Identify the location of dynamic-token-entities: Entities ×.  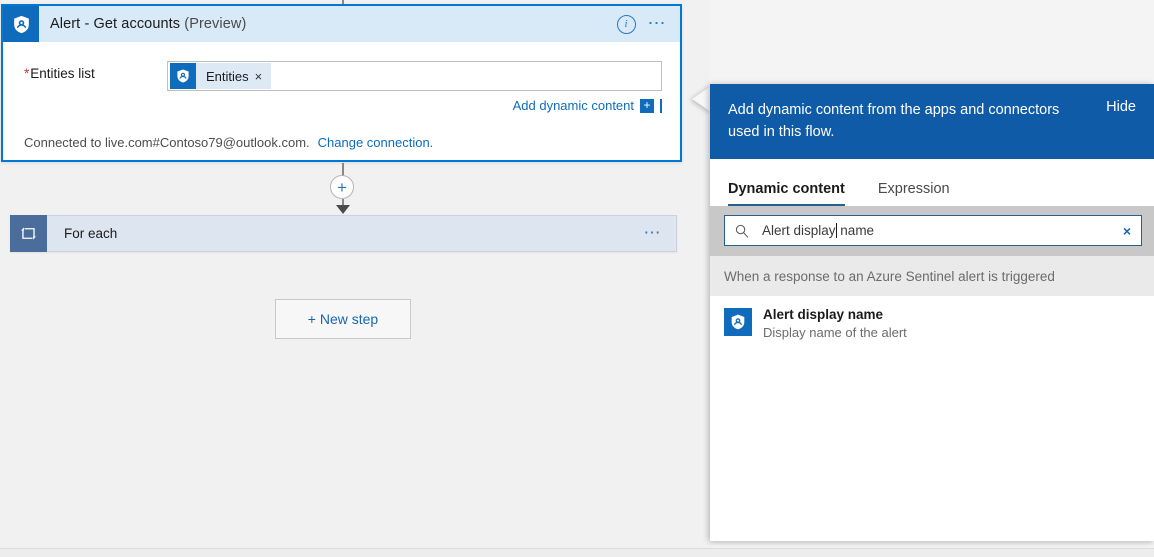
(221, 76).